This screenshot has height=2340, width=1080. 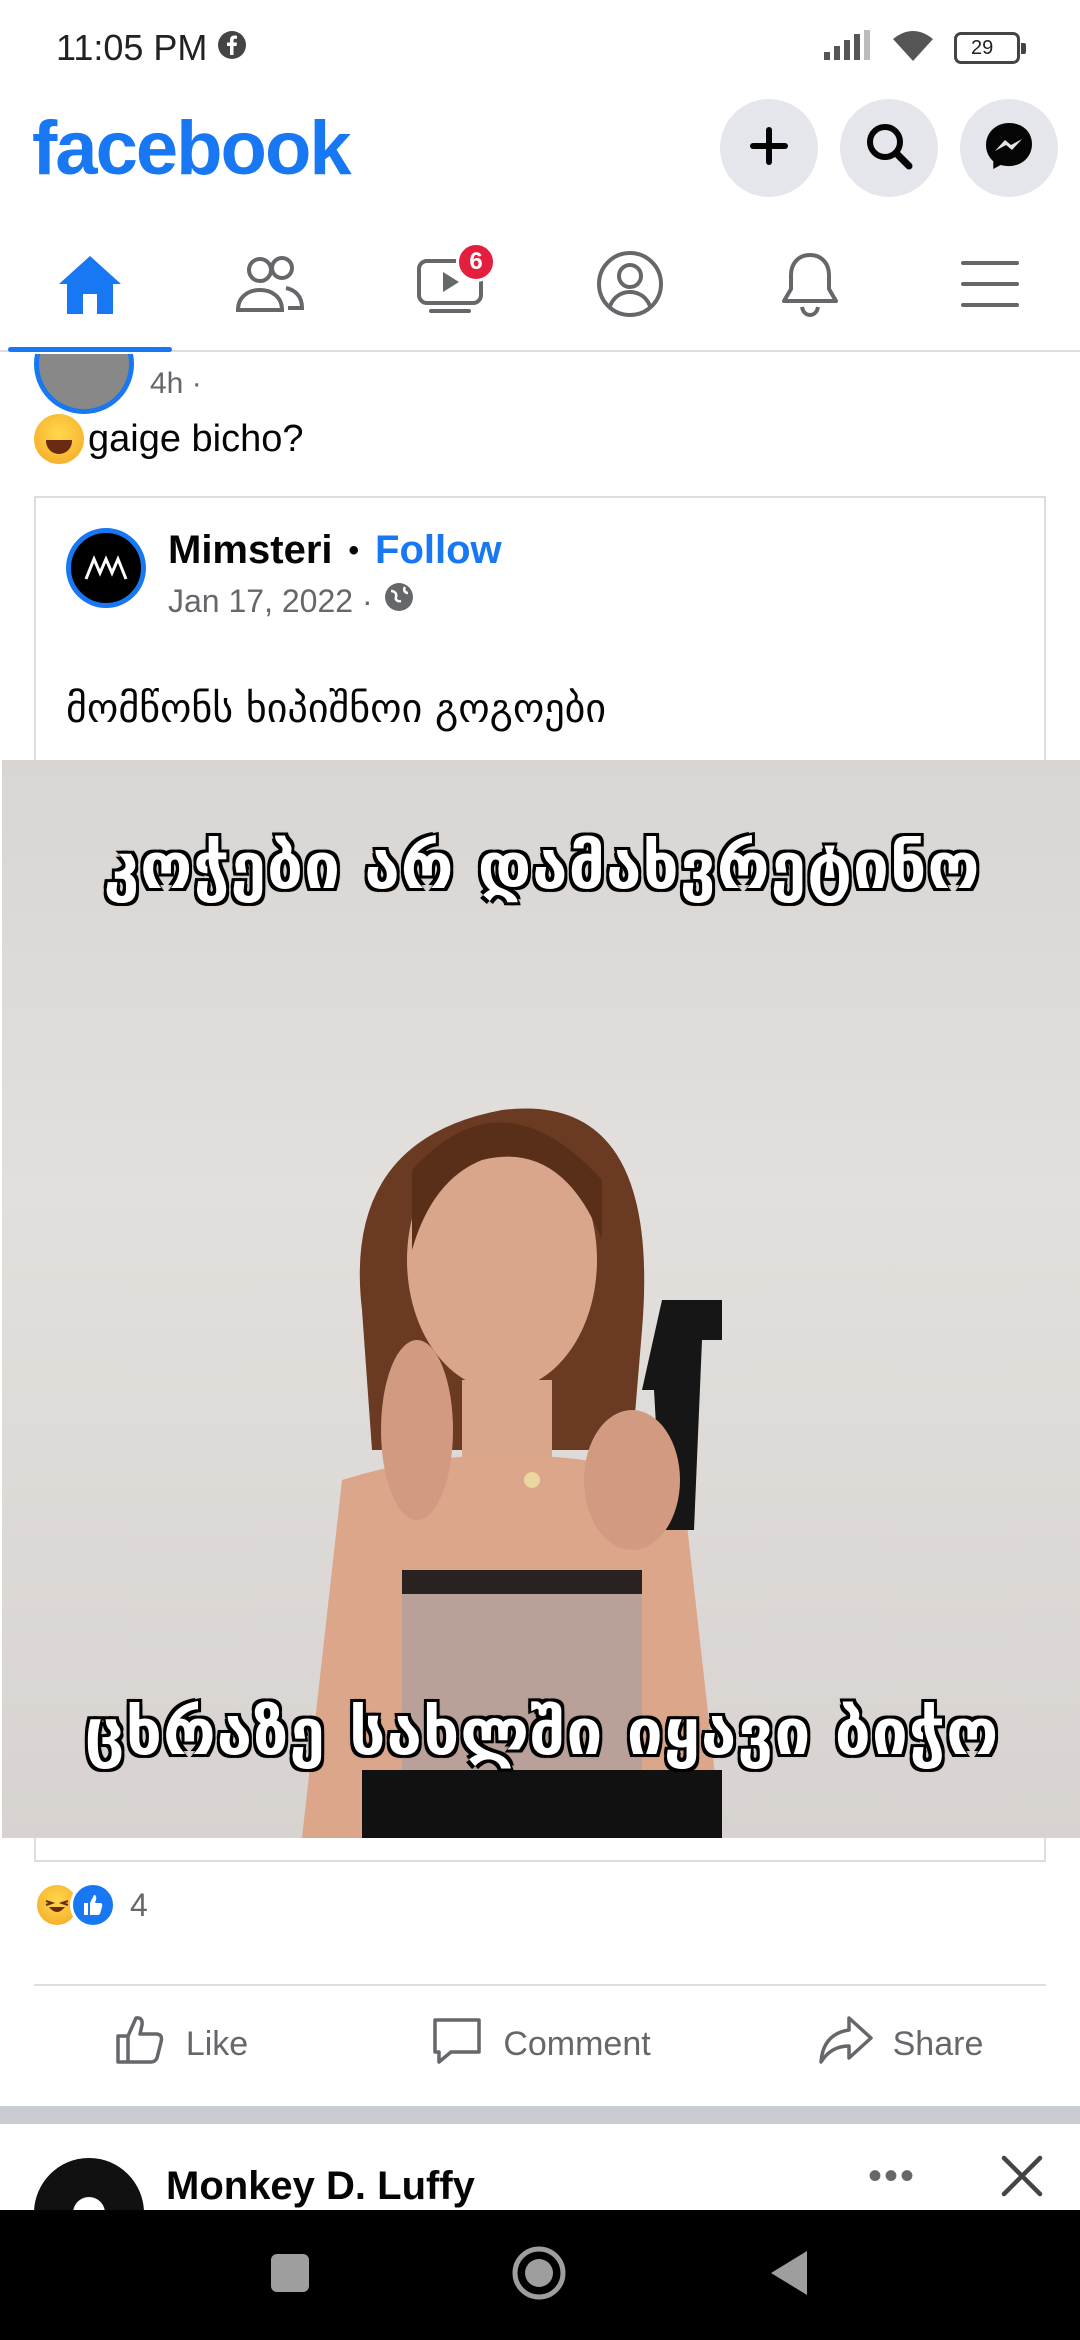 What do you see at coordinates (106, 568) in the screenshot?
I see `page-avatar` at bounding box center [106, 568].